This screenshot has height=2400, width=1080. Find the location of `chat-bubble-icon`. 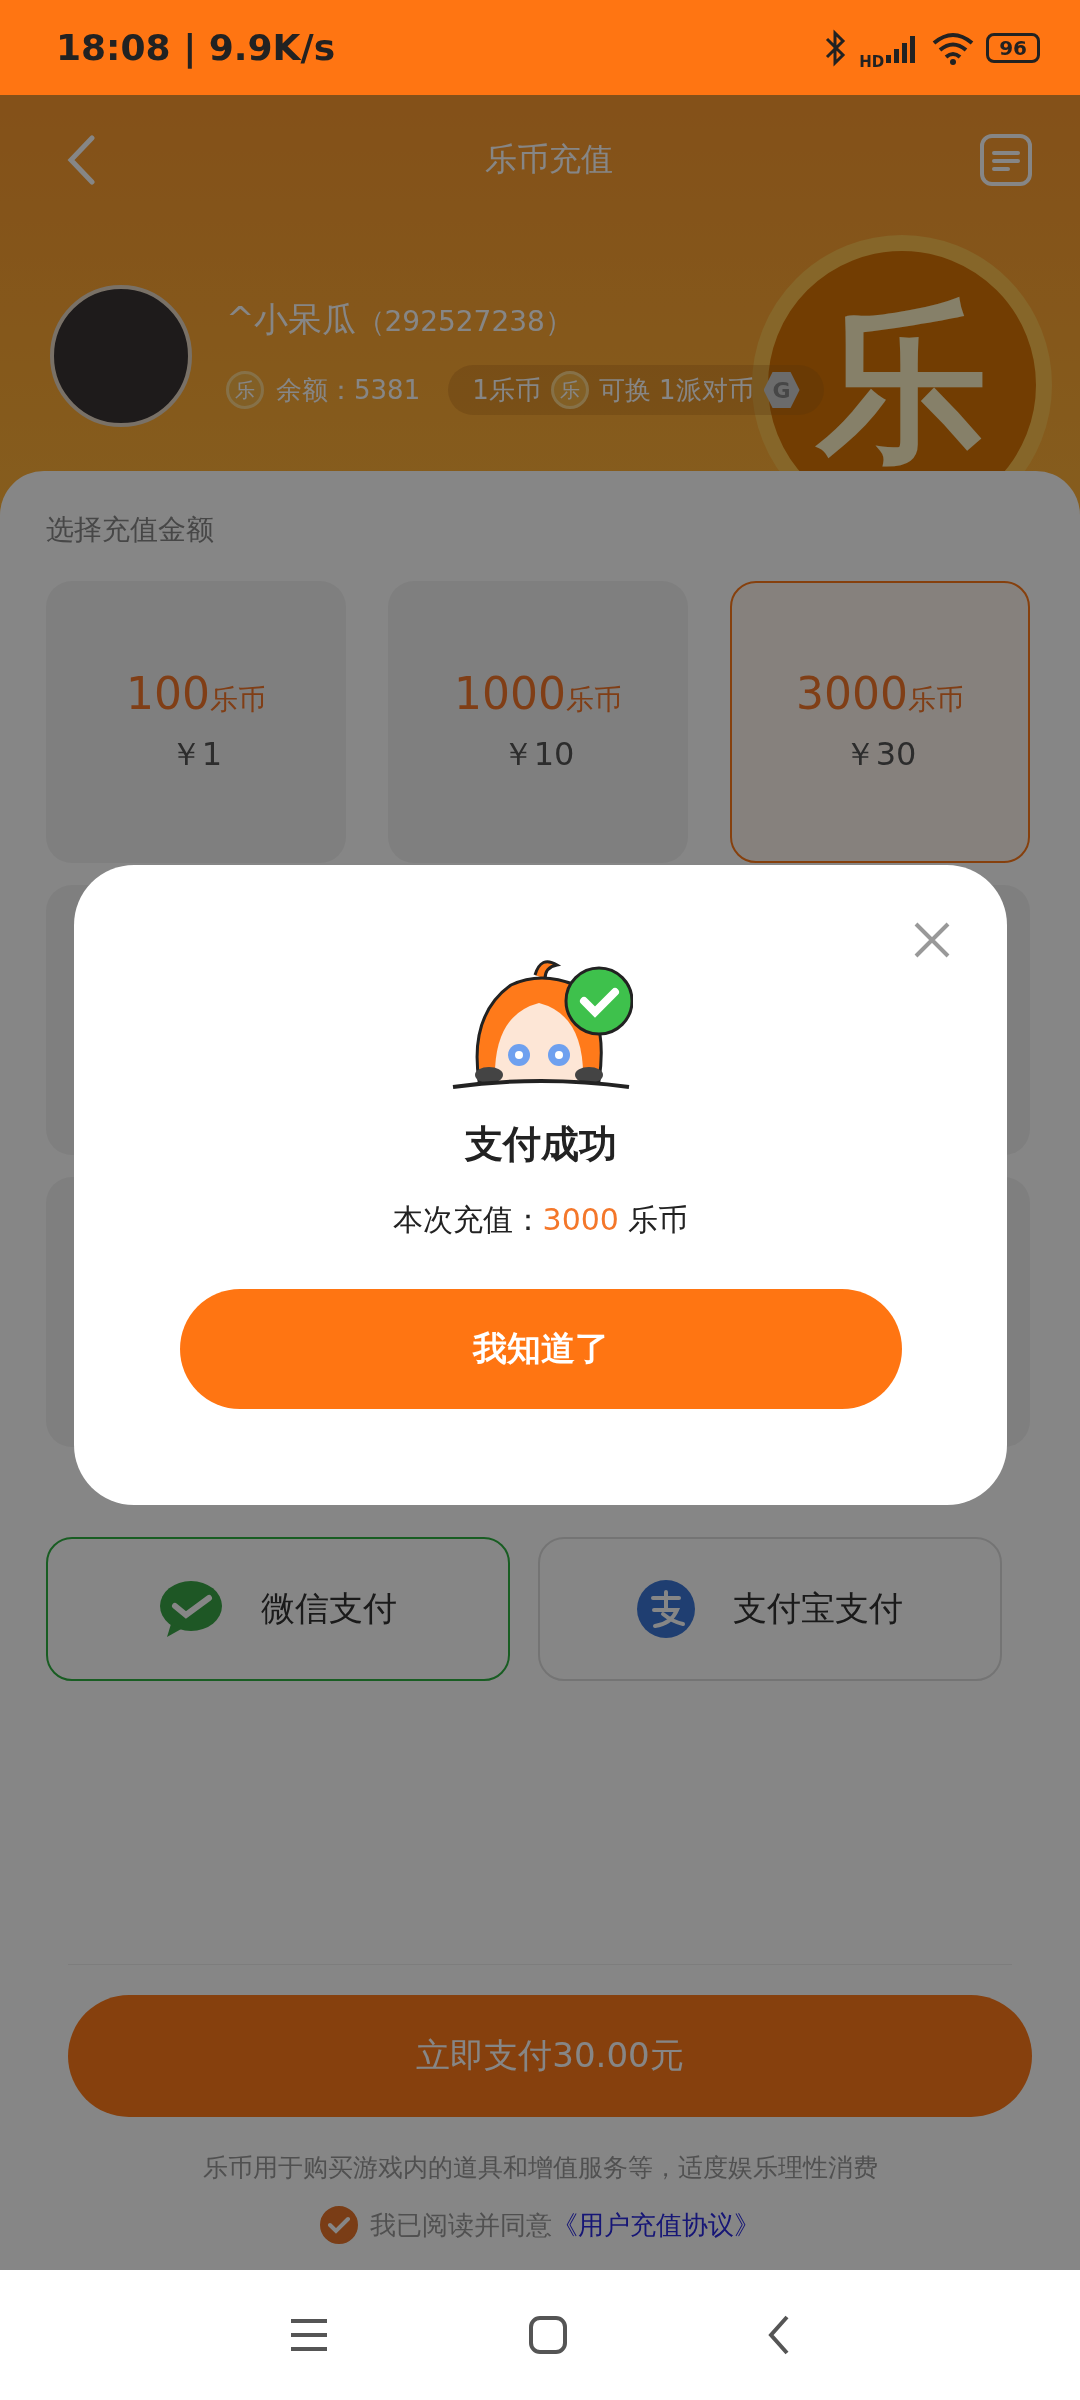

chat-bubble-icon is located at coordinates (191, 1609).